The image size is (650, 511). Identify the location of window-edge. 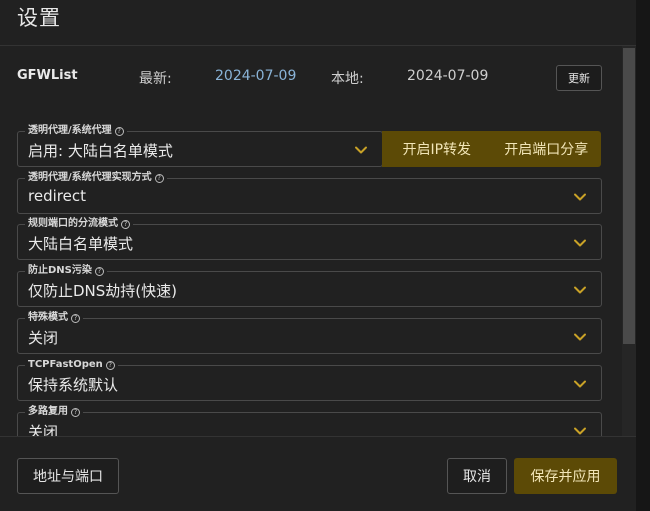
(643, 255).